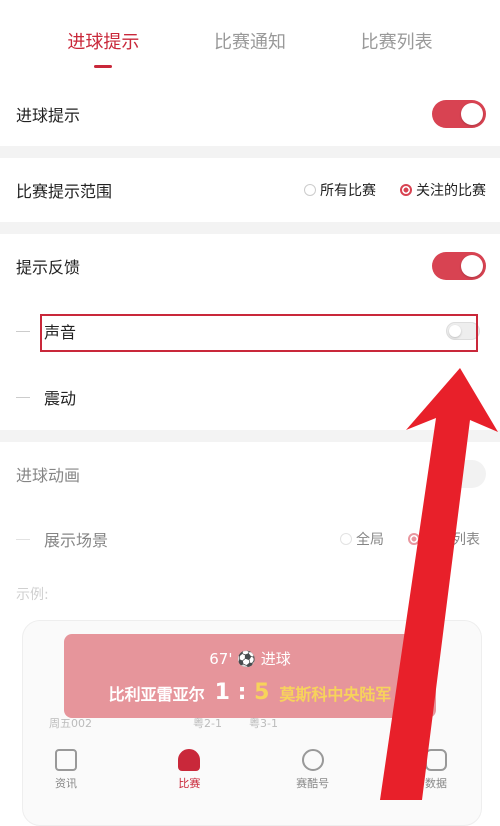  What do you see at coordinates (250, 676) in the screenshot?
I see `goal-toast: 67' ⚽ 进球 比利亚雷亚尔 1 : 5 莫斯科中央陆军` at bounding box center [250, 676].